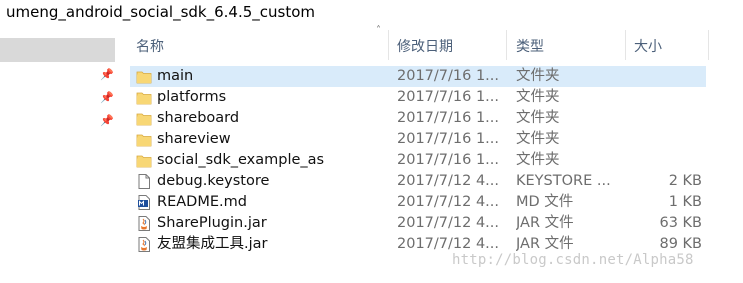 This screenshot has width=743, height=283. I want to click on file-name: README.md, so click(202, 202).